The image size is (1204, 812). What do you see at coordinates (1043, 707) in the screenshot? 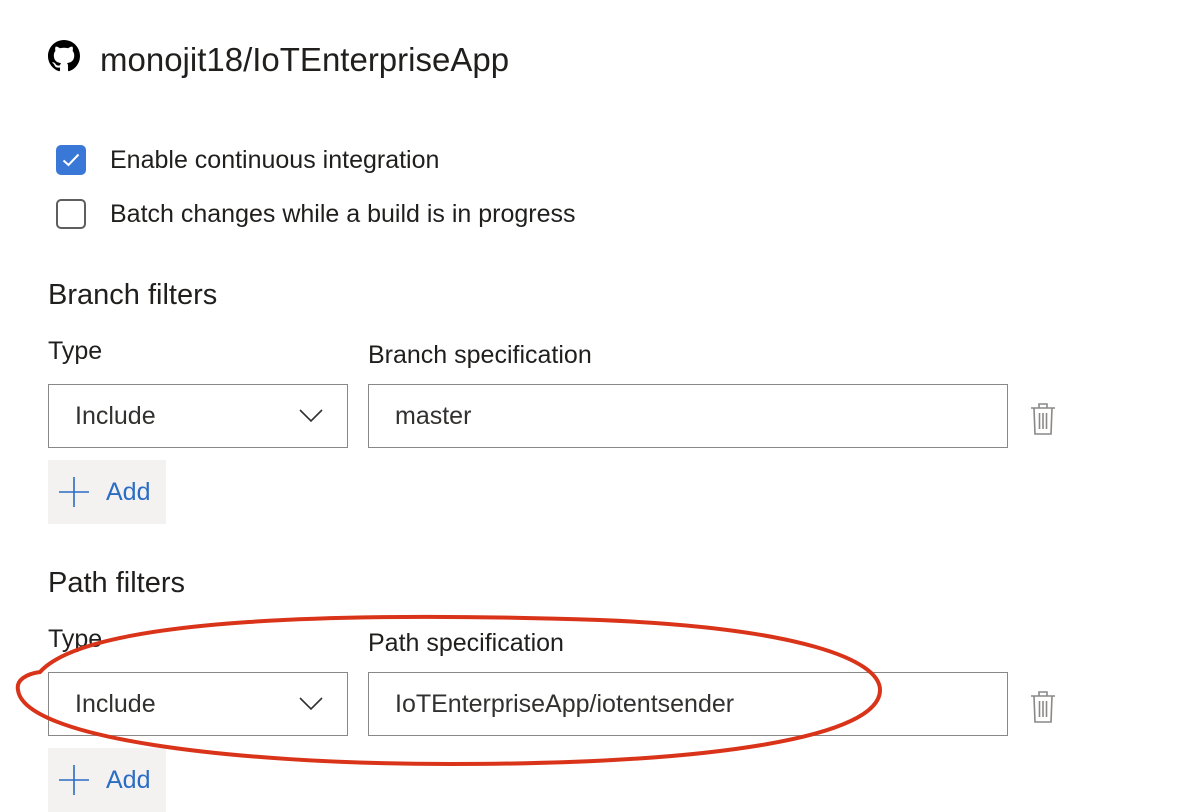
I see `delete-path-filter-icon` at bounding box center [1043, 707].